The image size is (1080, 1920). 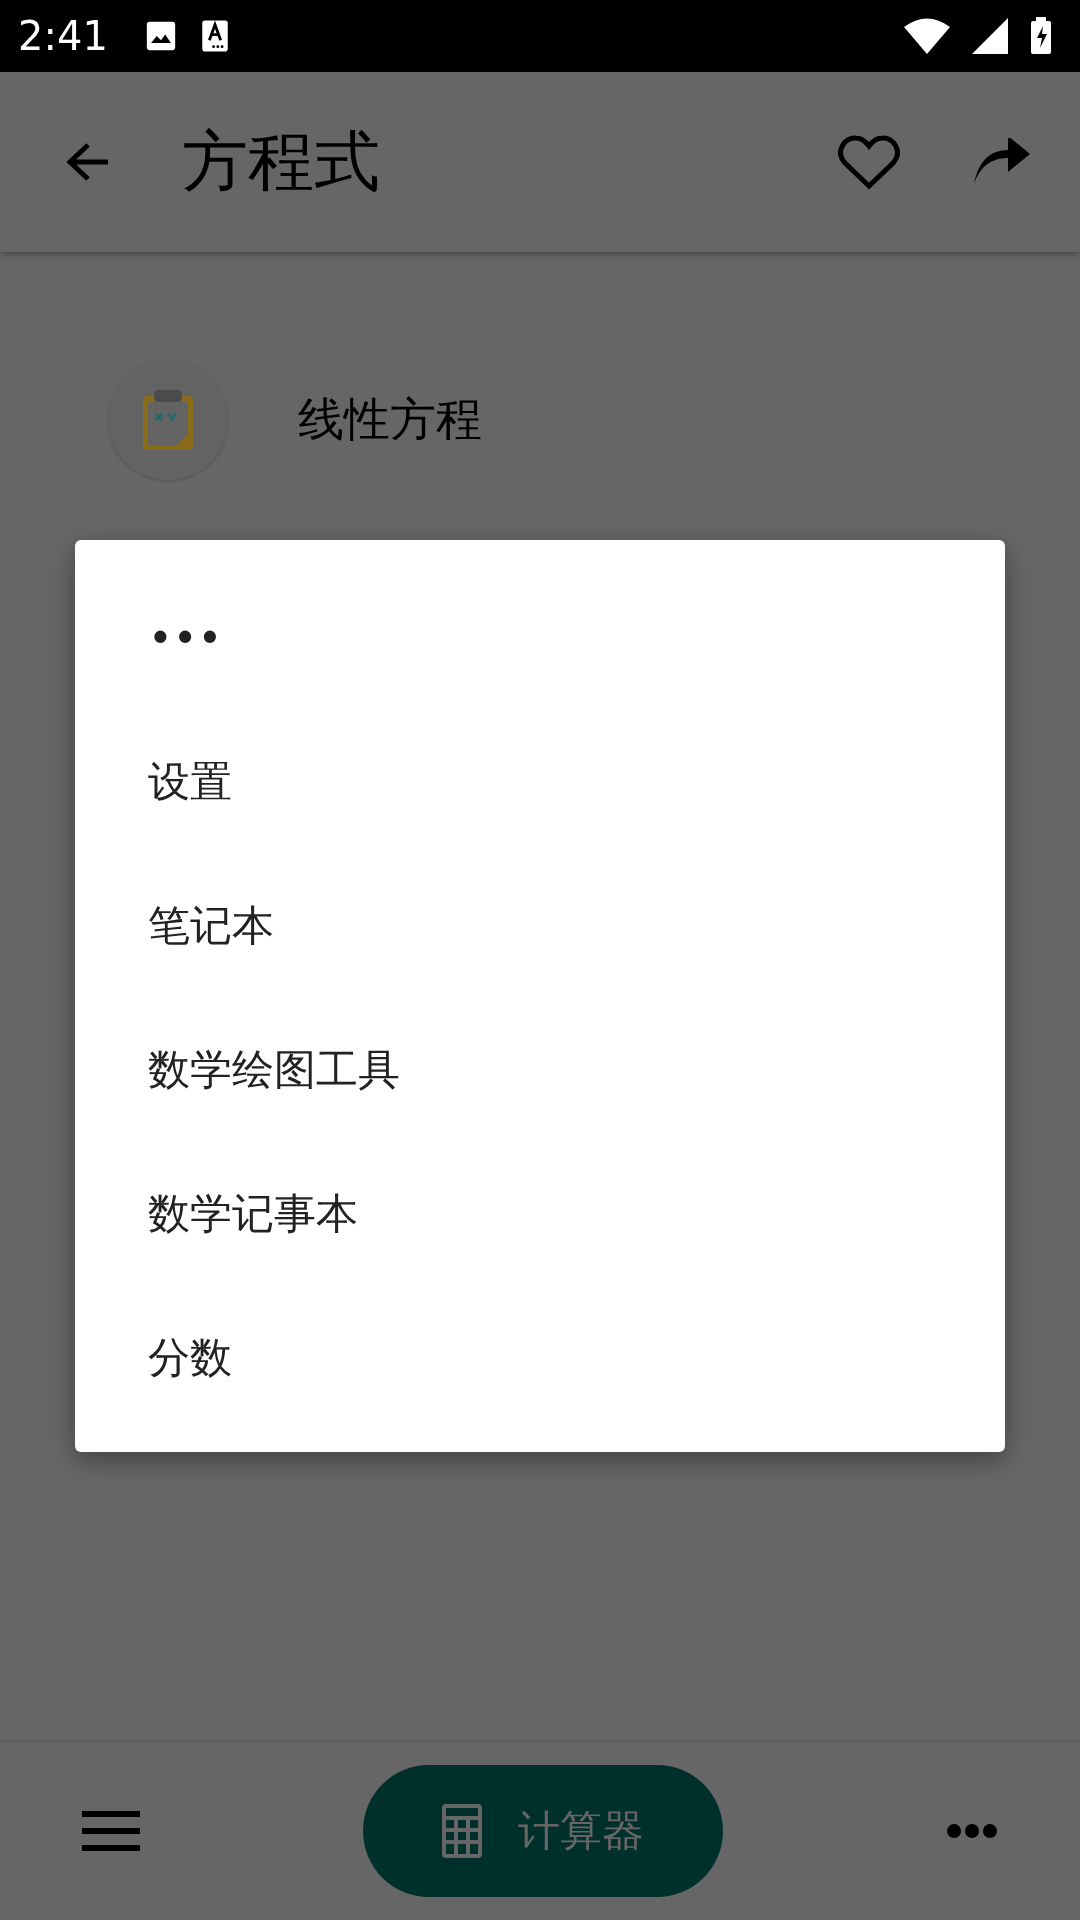 I want to click on back-icon, so click(x=88, y=162).